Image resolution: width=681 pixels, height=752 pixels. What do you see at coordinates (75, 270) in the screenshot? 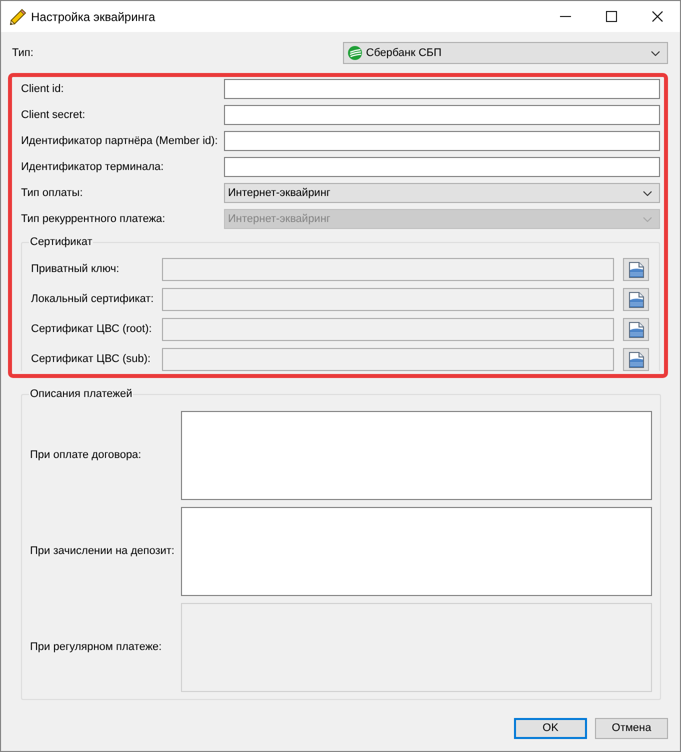
I see `field-label: Приватный ключ:` at bounding box center [75, 270].